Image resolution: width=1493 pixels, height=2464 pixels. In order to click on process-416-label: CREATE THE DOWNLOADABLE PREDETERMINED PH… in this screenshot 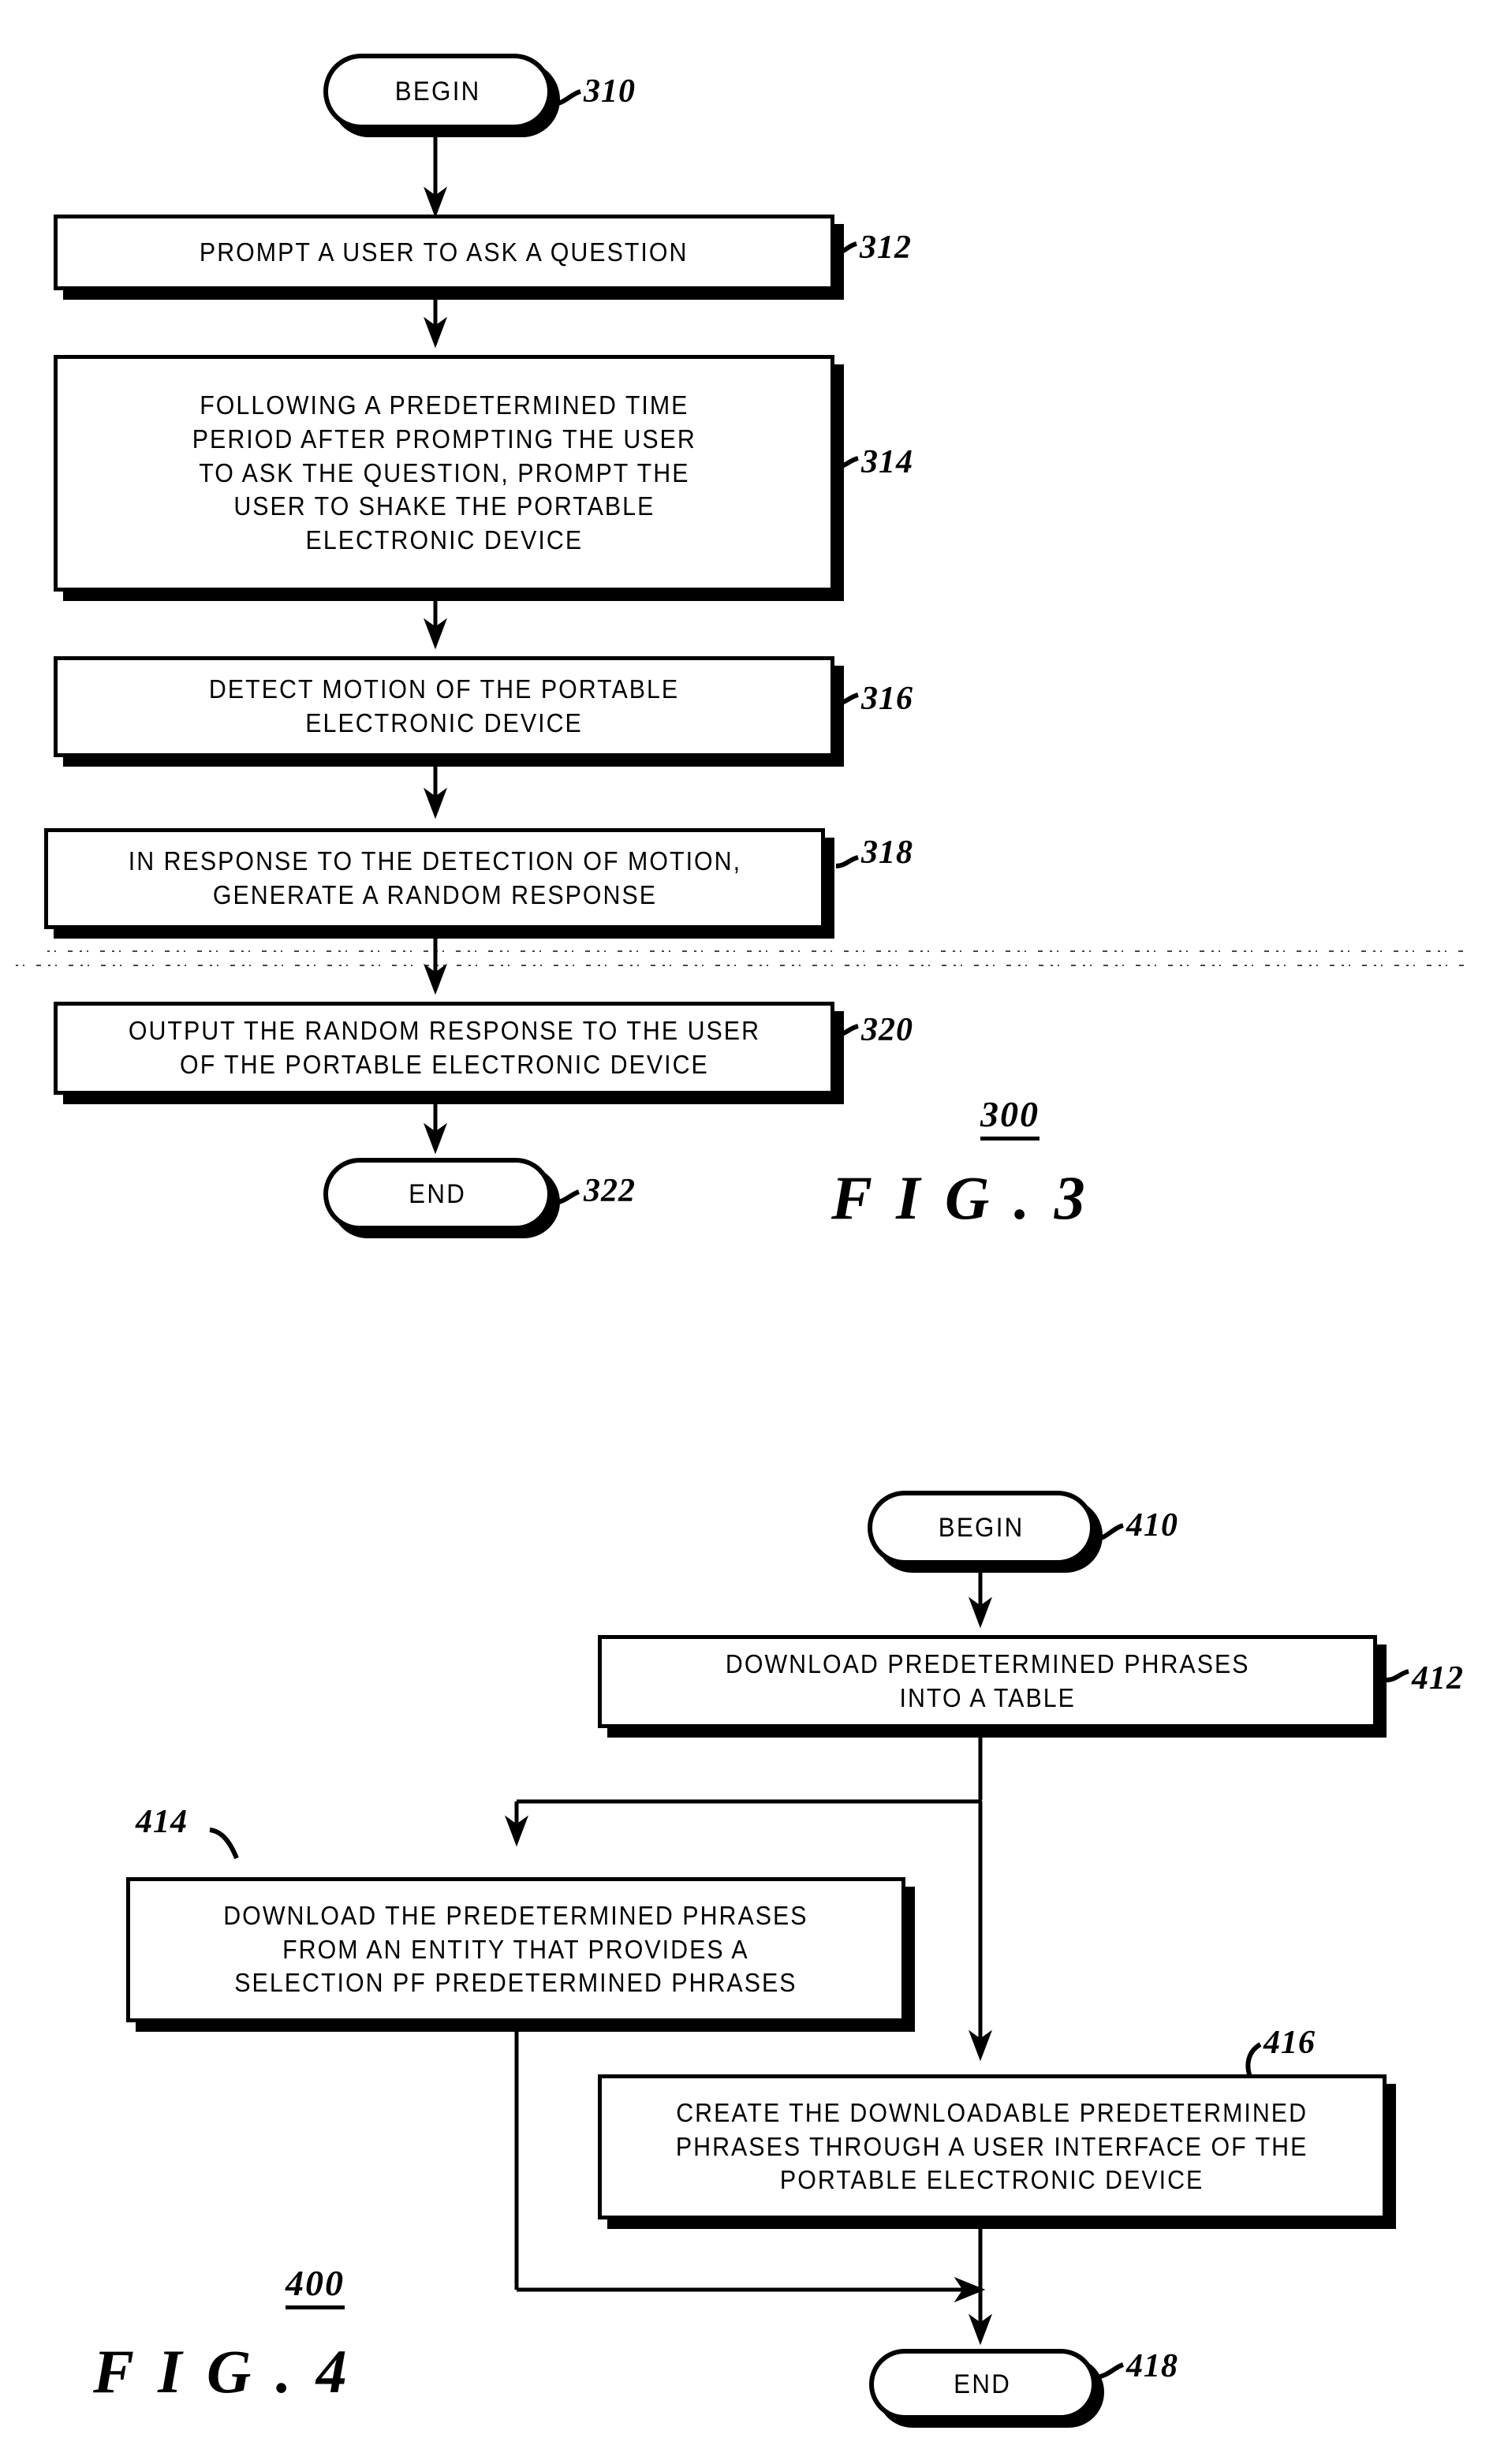, I will do `click(992, 2146)`.